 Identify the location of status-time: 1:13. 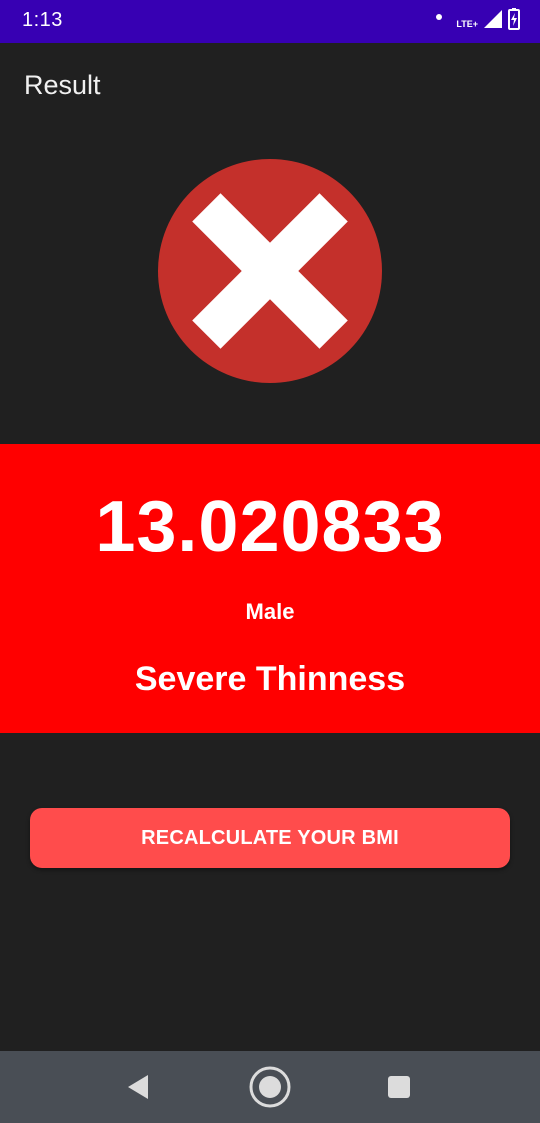
(42, 20).